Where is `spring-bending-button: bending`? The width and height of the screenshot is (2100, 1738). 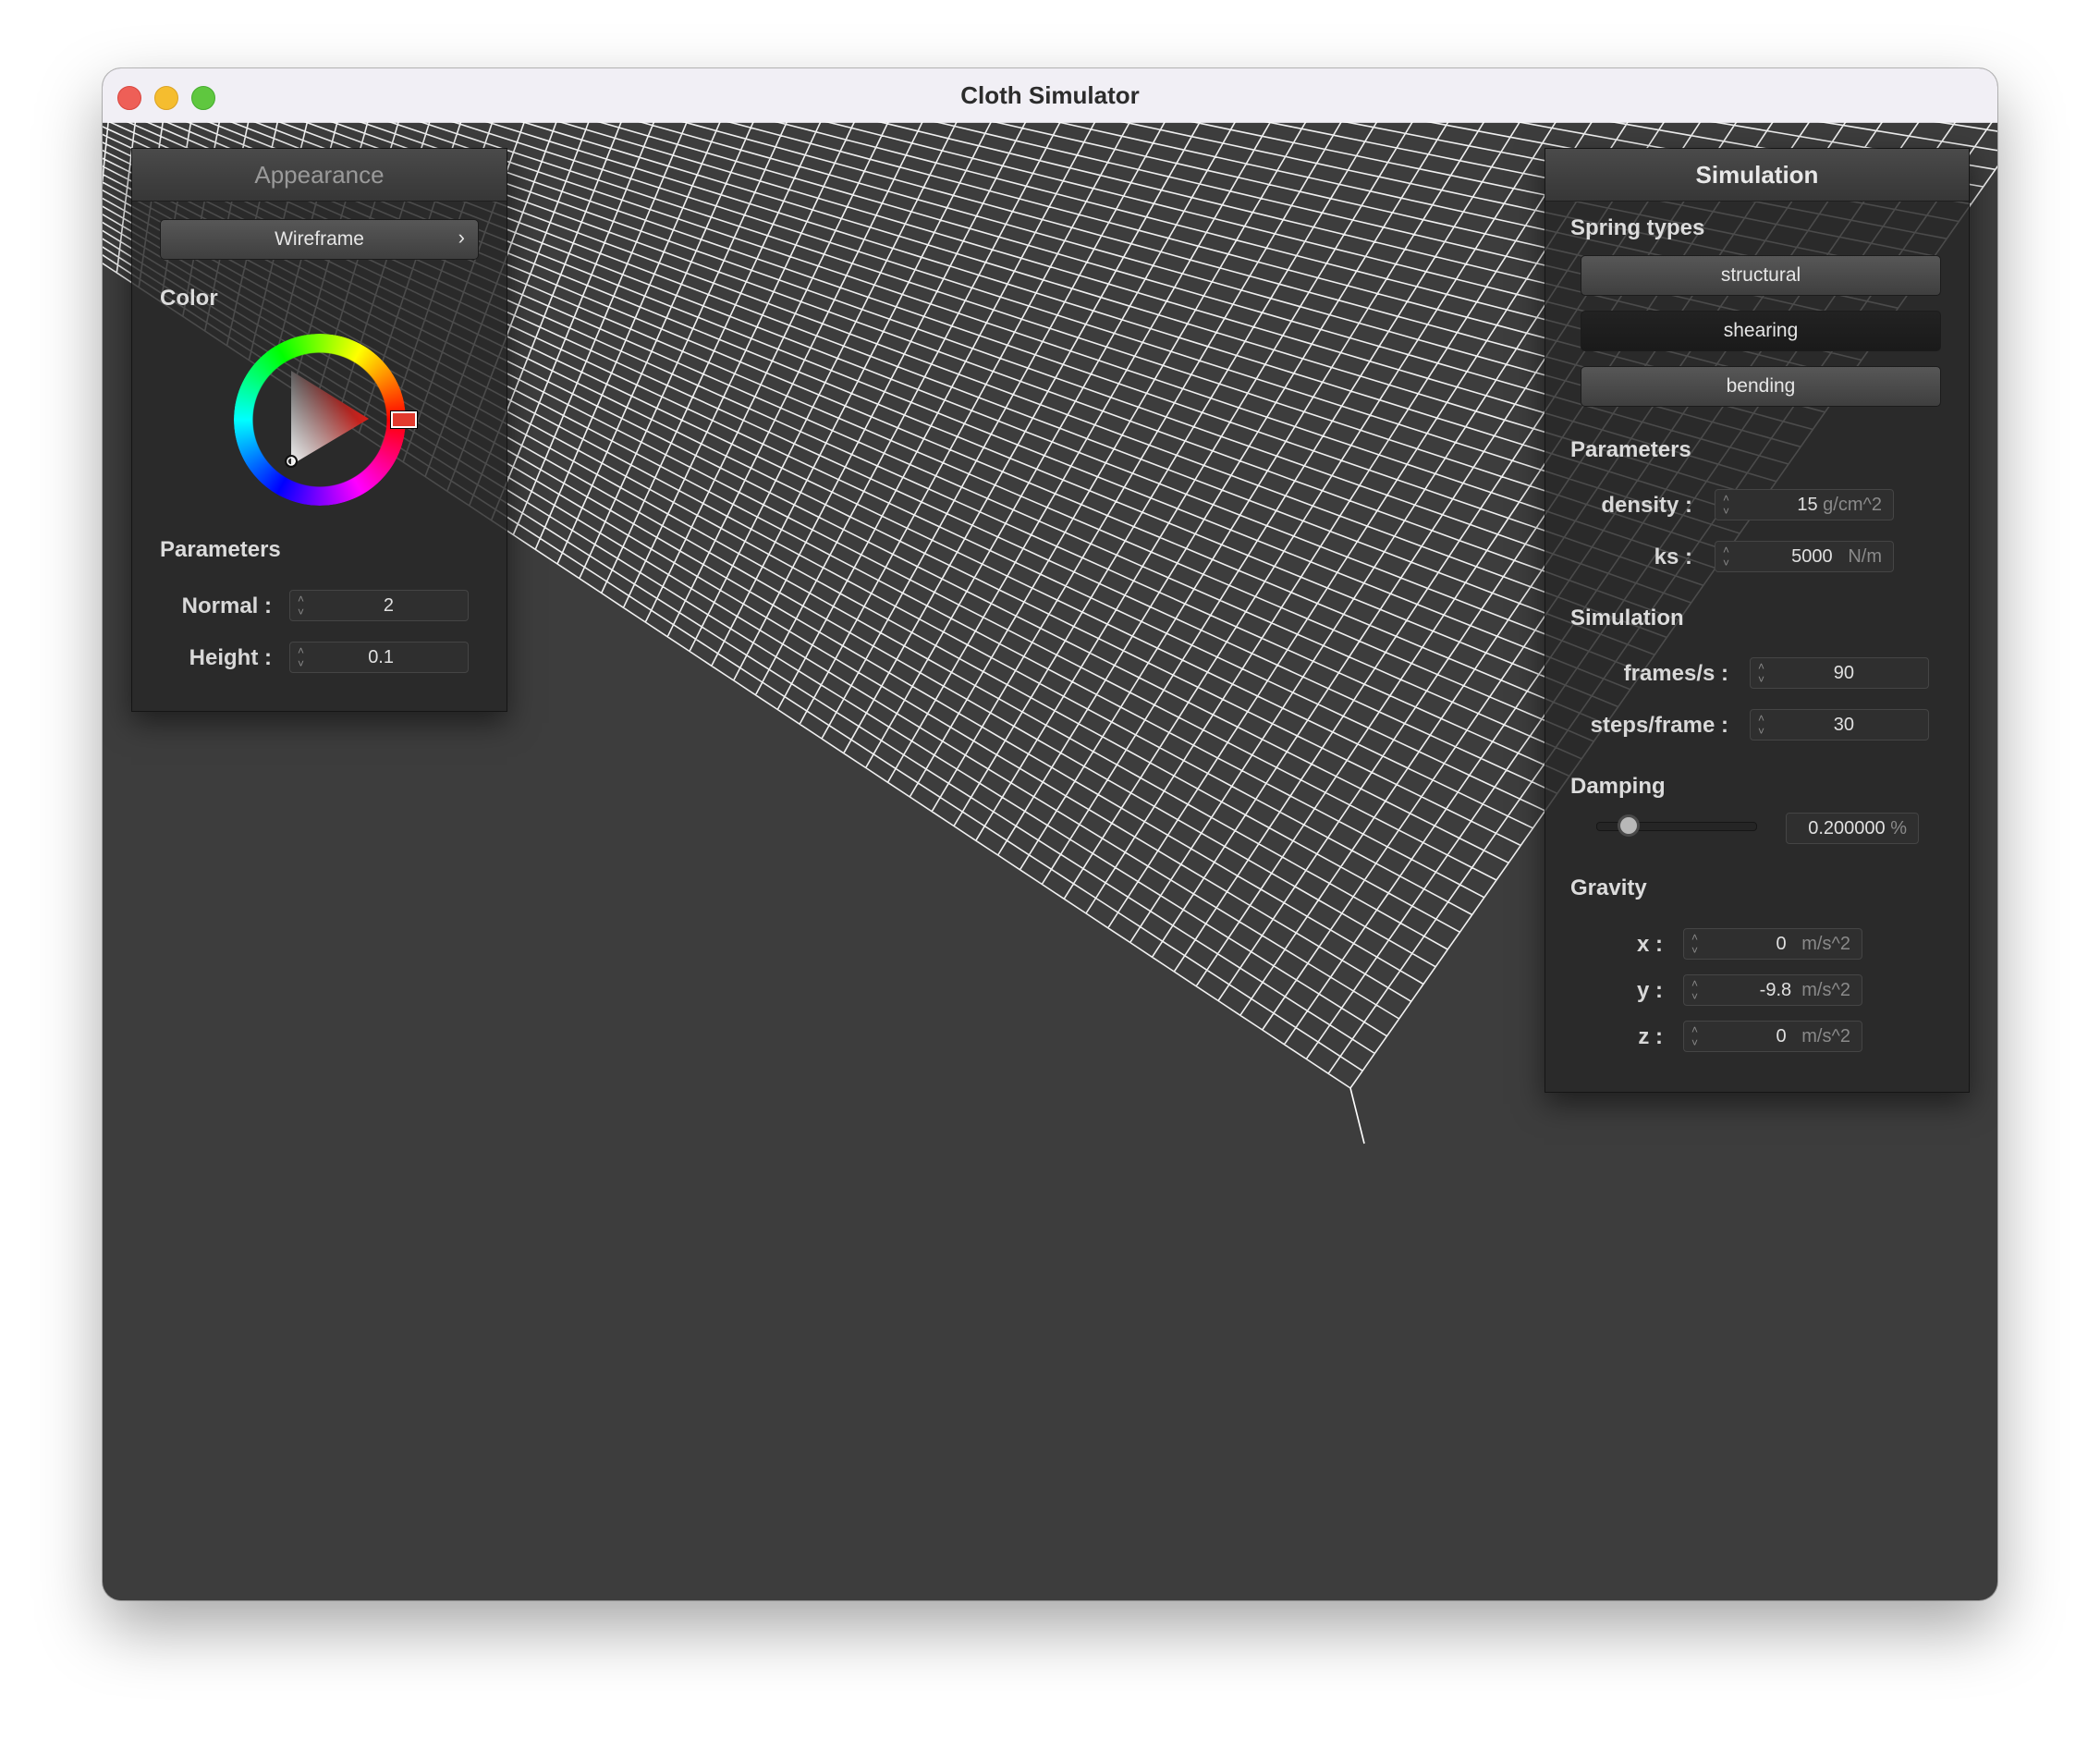 spring-bending-button: bending is located at coordinates (1761, 386).